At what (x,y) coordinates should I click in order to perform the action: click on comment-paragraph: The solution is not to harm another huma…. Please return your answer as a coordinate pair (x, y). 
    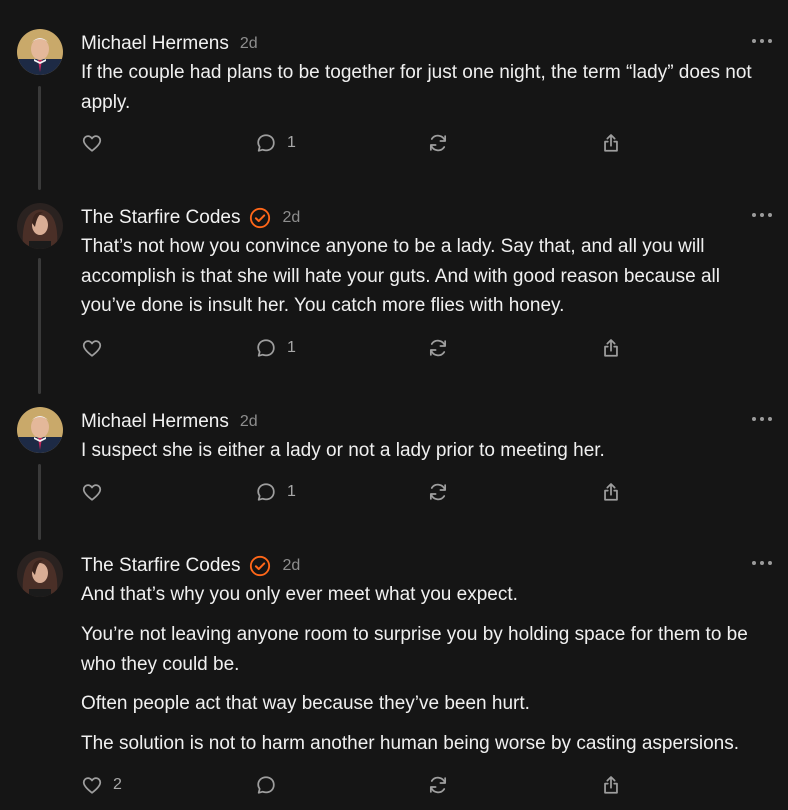
    Looking at the image, I should click on (410, 743).